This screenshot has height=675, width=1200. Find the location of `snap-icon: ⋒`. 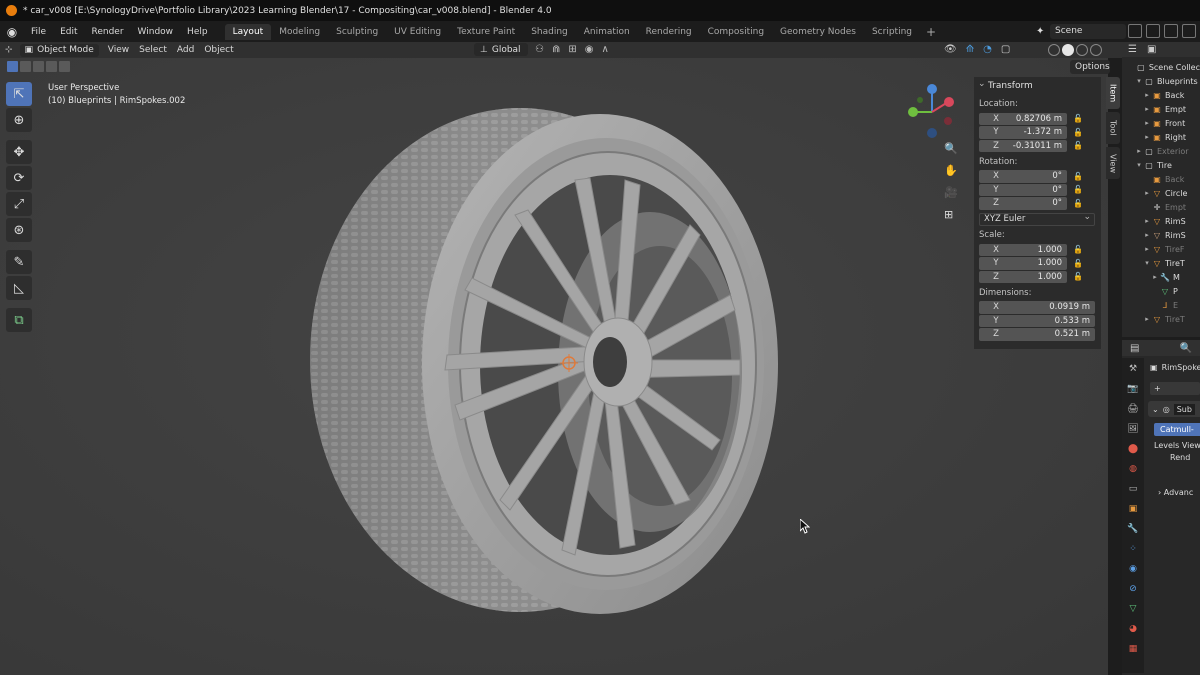

snap-icon: ⋒ is located at coordinates (556, 49).